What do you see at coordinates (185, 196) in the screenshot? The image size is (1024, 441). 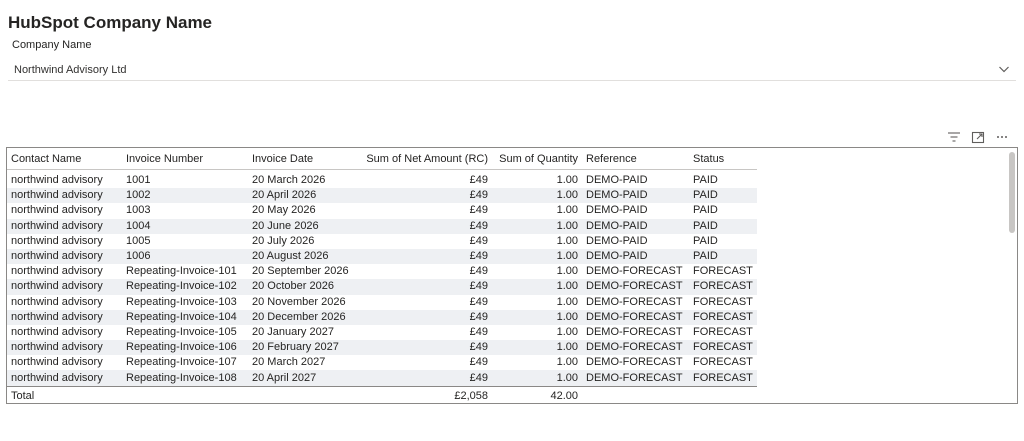 I see `cell-invoice-number: 1002` at bounding box center [185, 196].